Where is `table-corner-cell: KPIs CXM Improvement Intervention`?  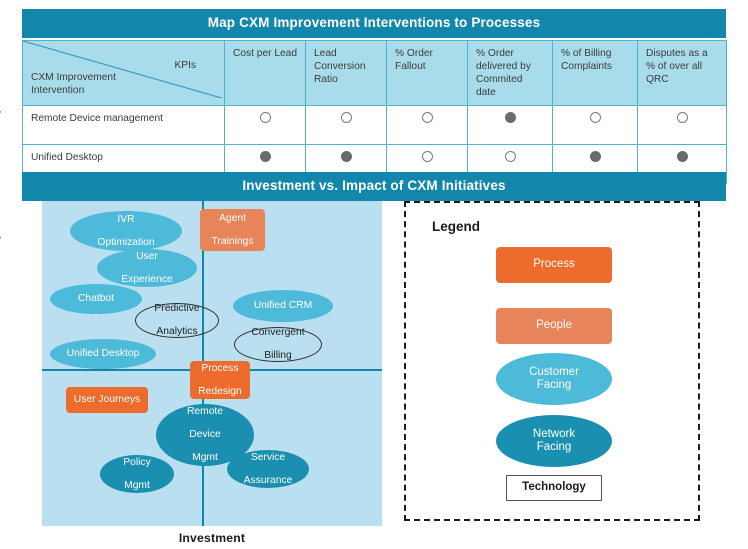 table-corner-cell: KPIs CXM Improvement Intervention is located at coordinates (123, 72).